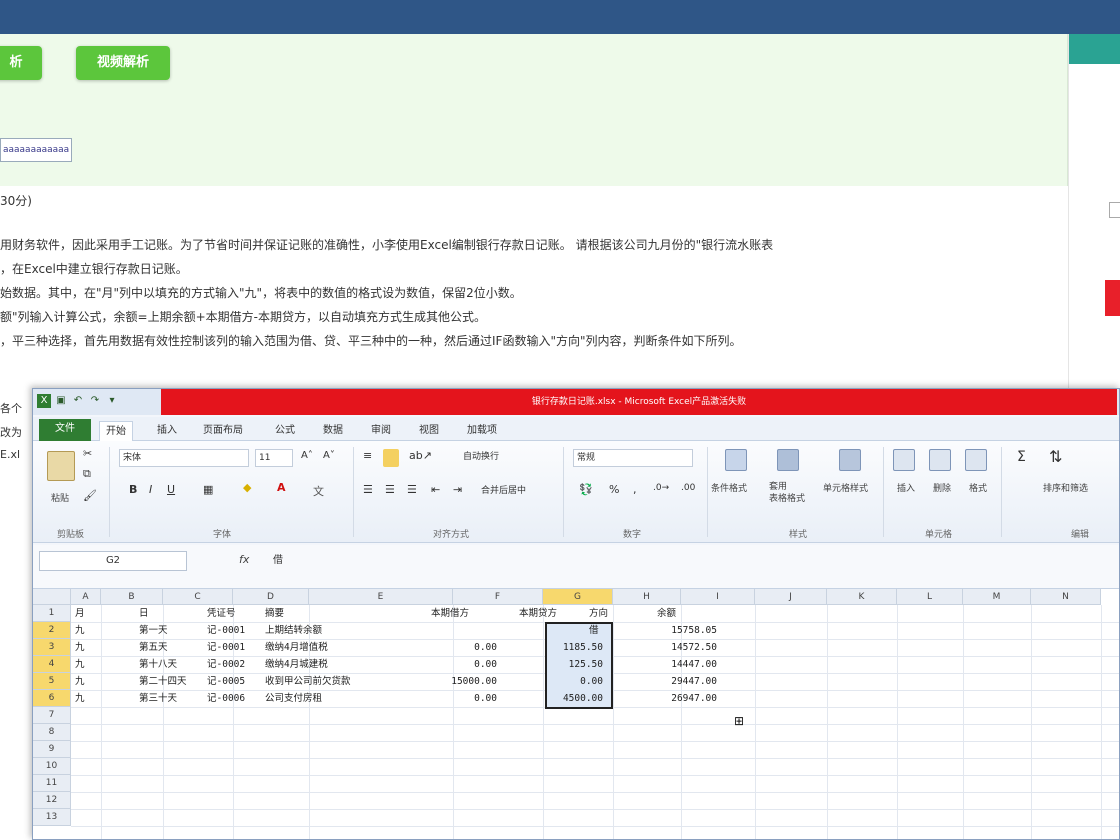  I want to click on indent-decrease-icon: ⇤, so click(435, 489).